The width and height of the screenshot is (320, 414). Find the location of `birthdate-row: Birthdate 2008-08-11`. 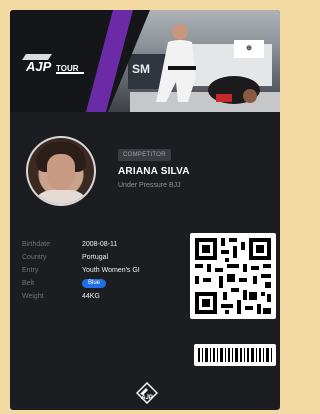

birthdate-row: Birthdate 2008-08-11 is located at coordinates (97, 244).